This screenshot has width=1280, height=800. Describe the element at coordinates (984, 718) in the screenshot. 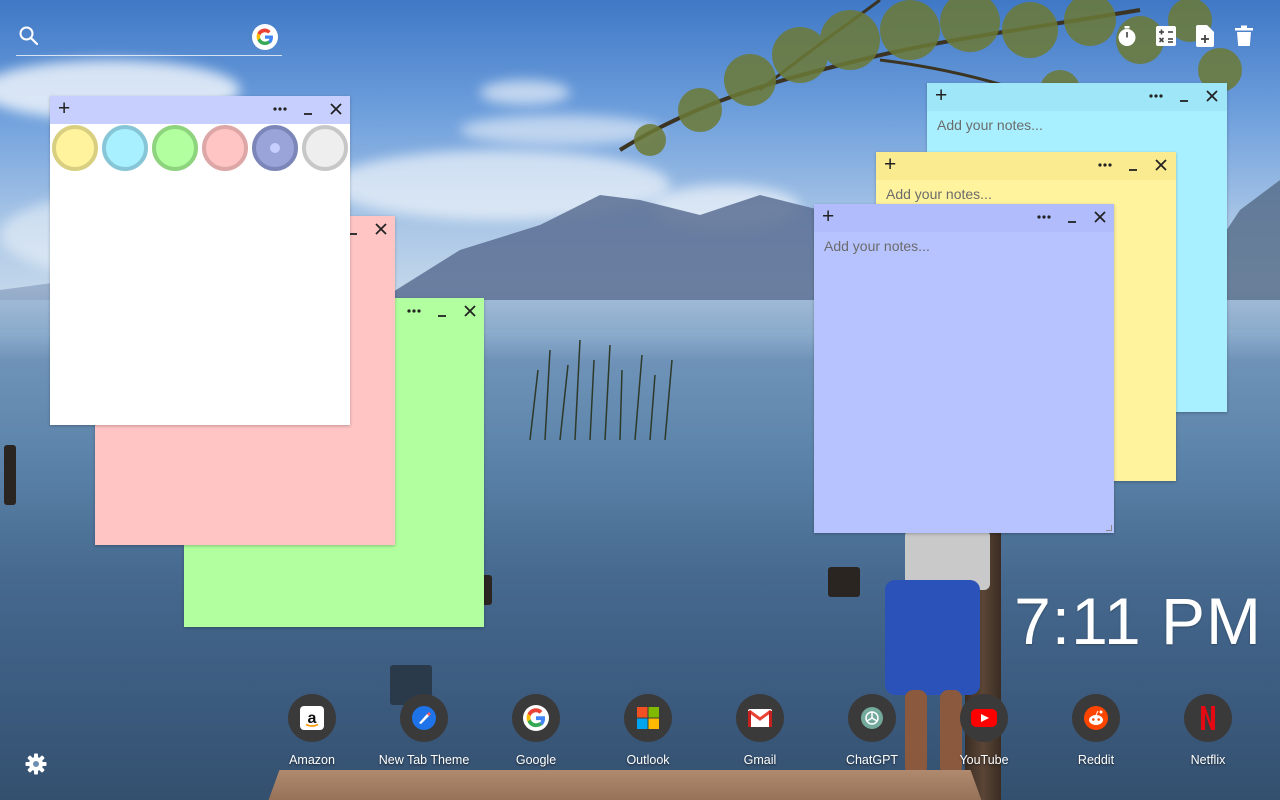

I see `youtube-icon` at that location.